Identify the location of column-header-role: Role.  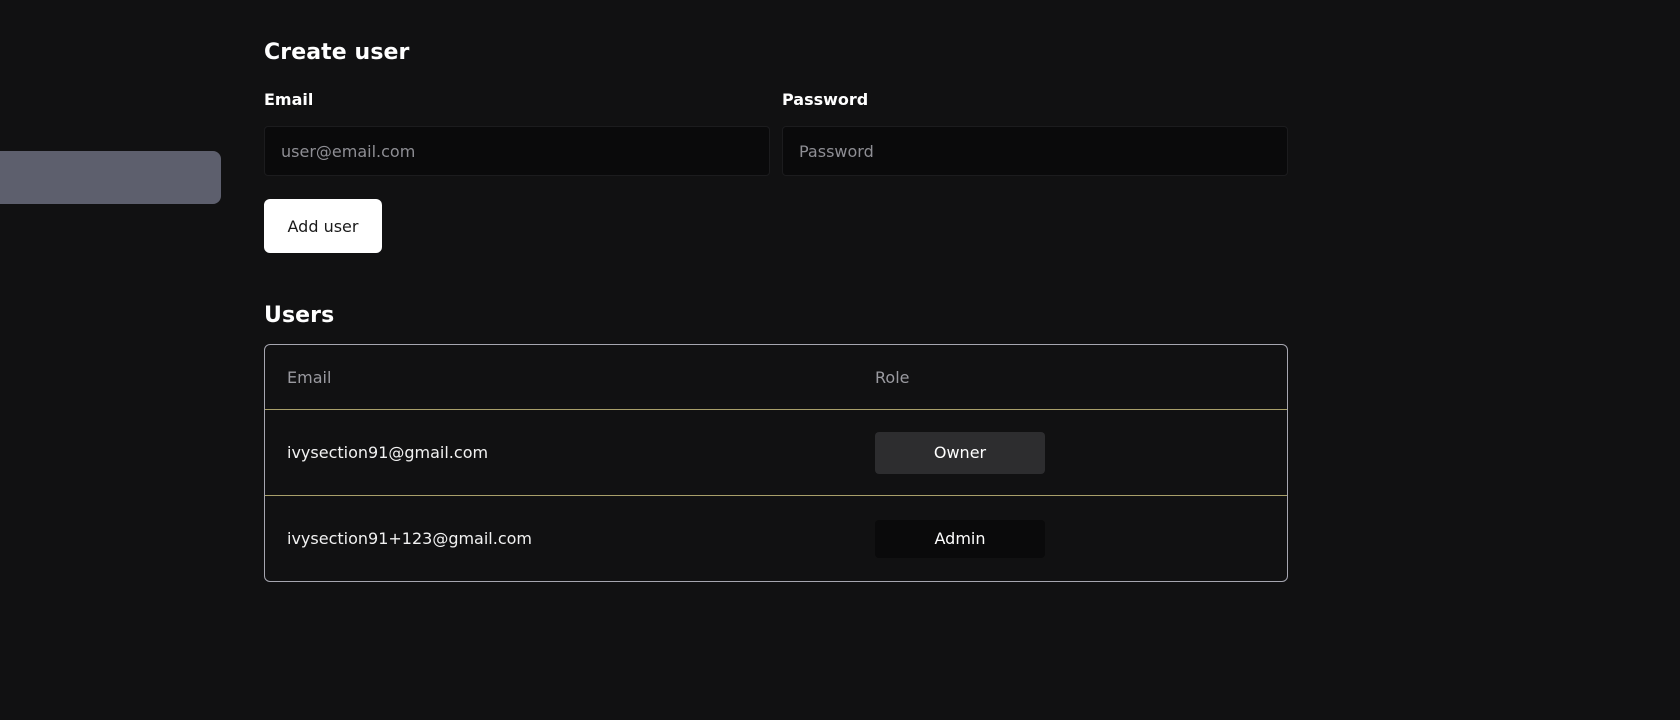
(892, 377).